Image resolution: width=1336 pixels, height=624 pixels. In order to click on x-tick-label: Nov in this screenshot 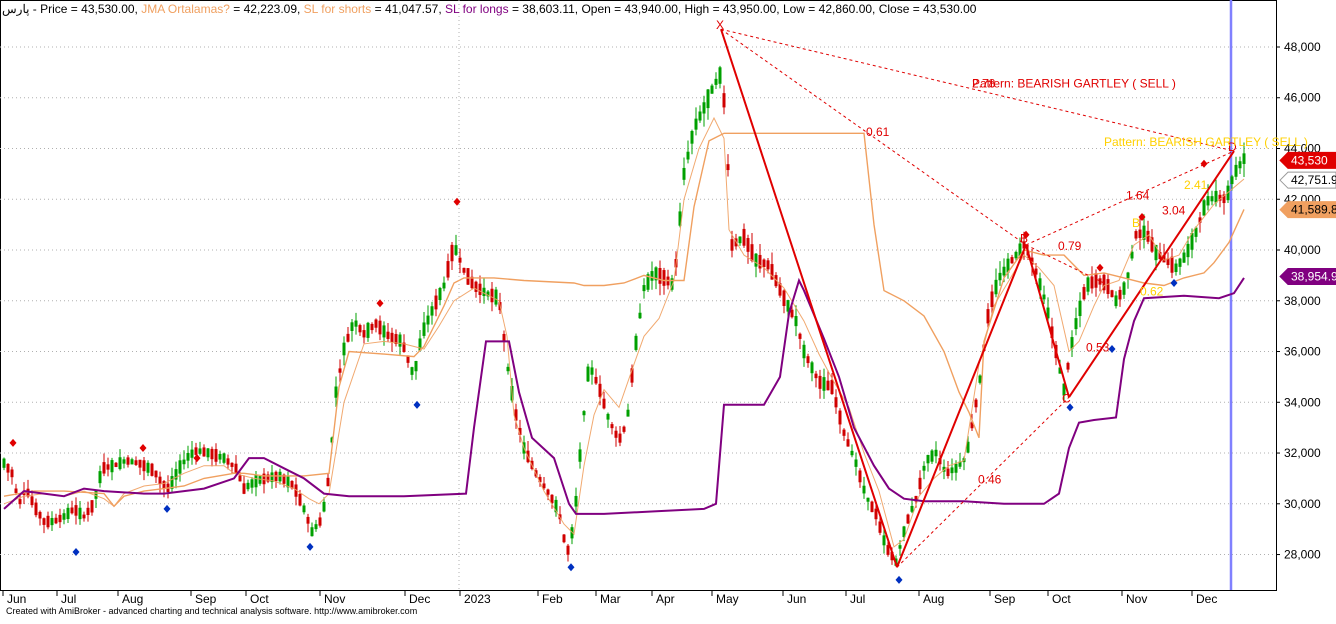, I will do `click(334, 599)`.